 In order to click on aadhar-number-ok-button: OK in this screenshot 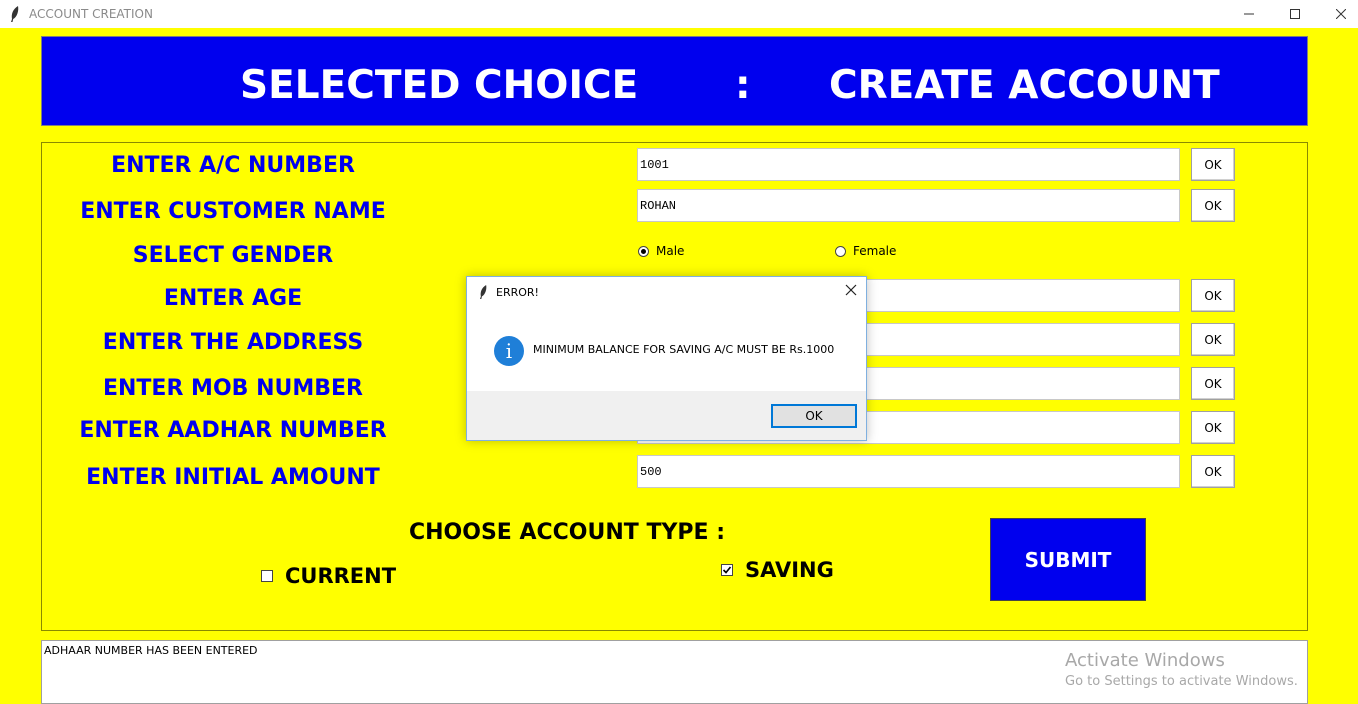, I will do `click(1213, 427)`.